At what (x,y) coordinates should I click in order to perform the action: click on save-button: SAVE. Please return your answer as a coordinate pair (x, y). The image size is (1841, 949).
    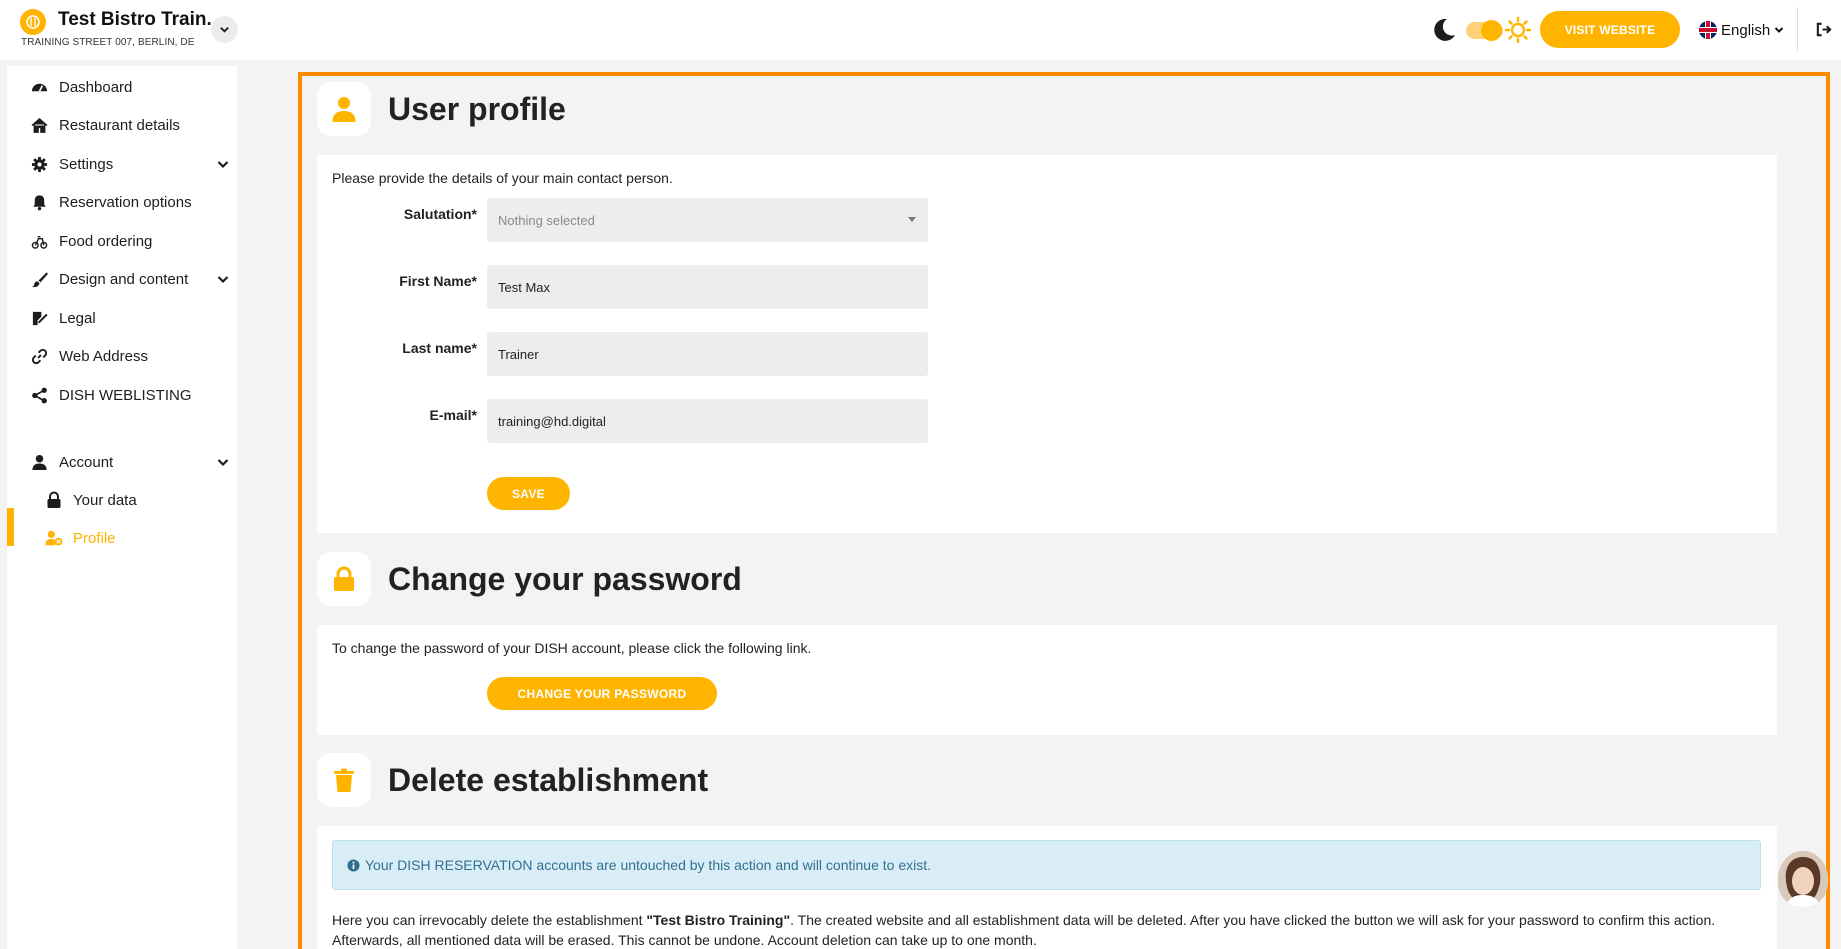
    Looking at the image, I should click on (528, 493).